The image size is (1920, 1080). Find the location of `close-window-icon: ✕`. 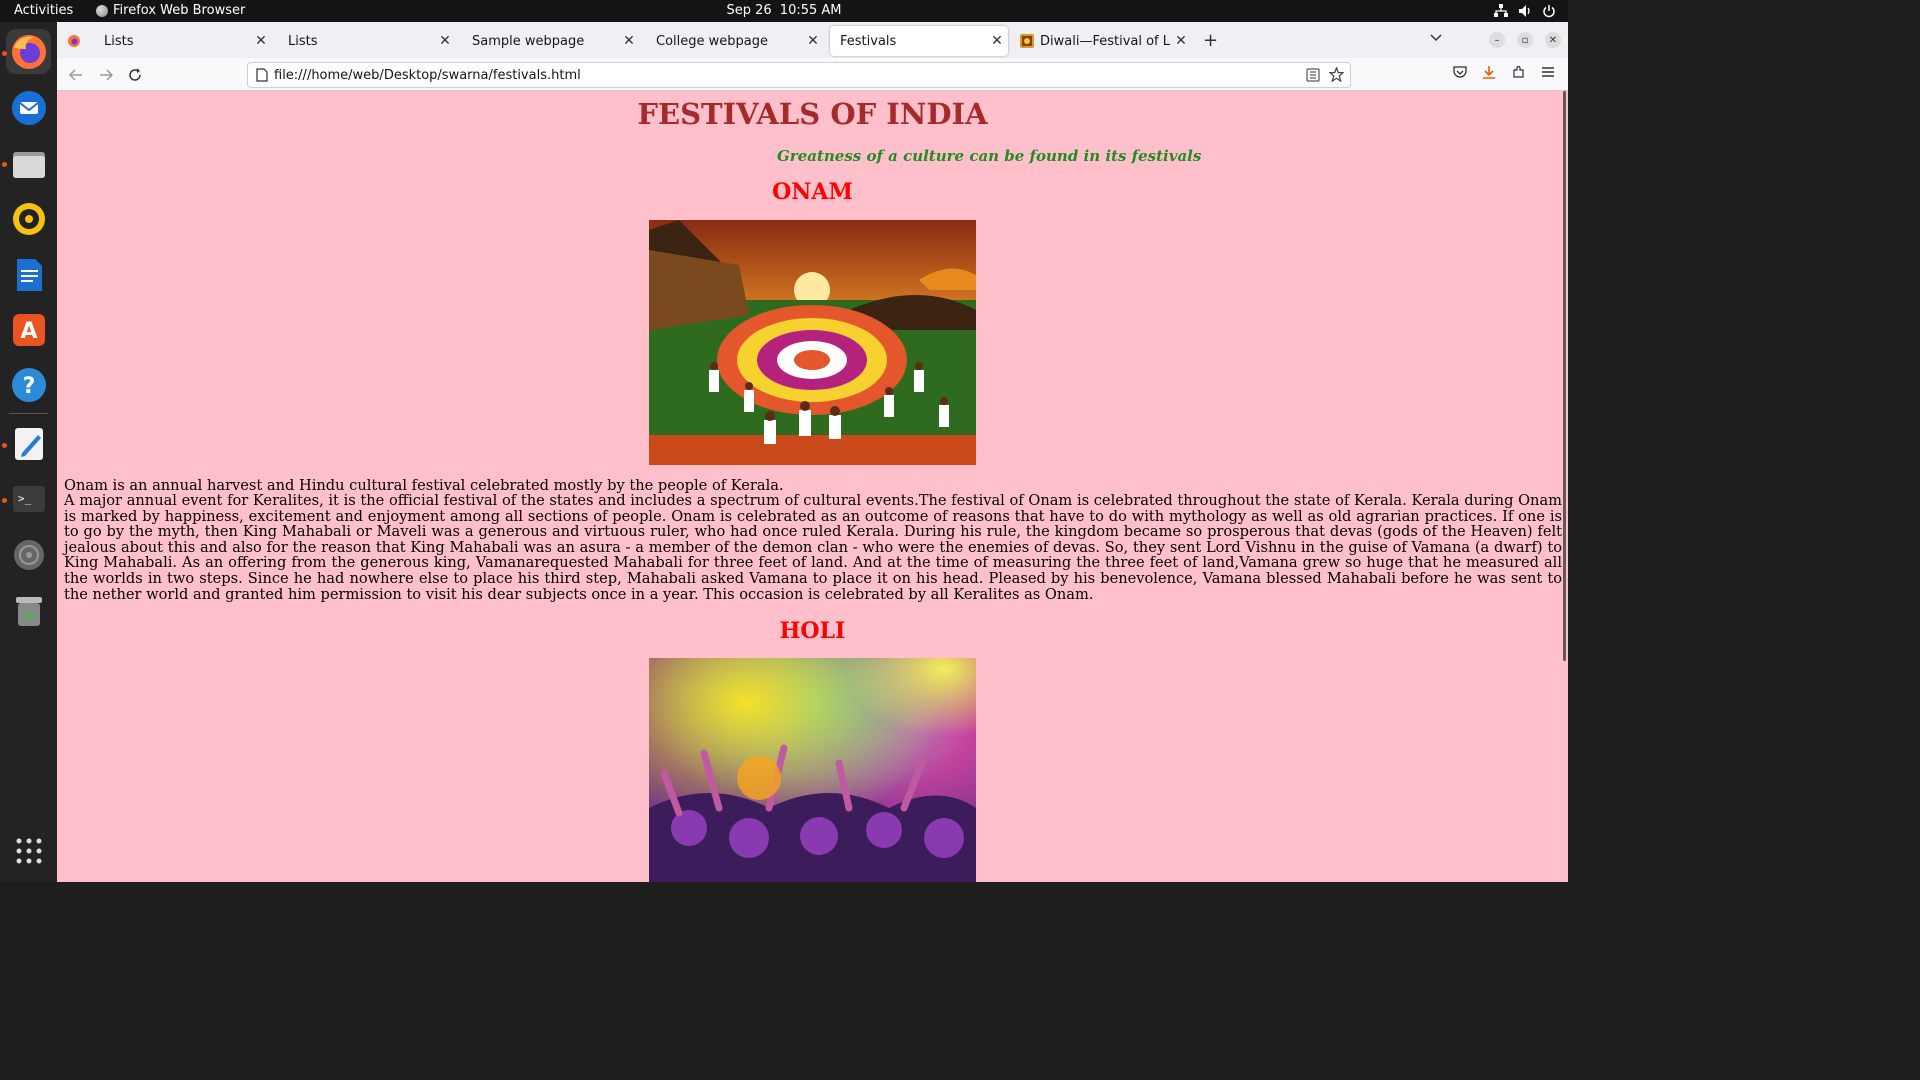

close-window-icon: ✕ is located at coordinates (1553, 40).